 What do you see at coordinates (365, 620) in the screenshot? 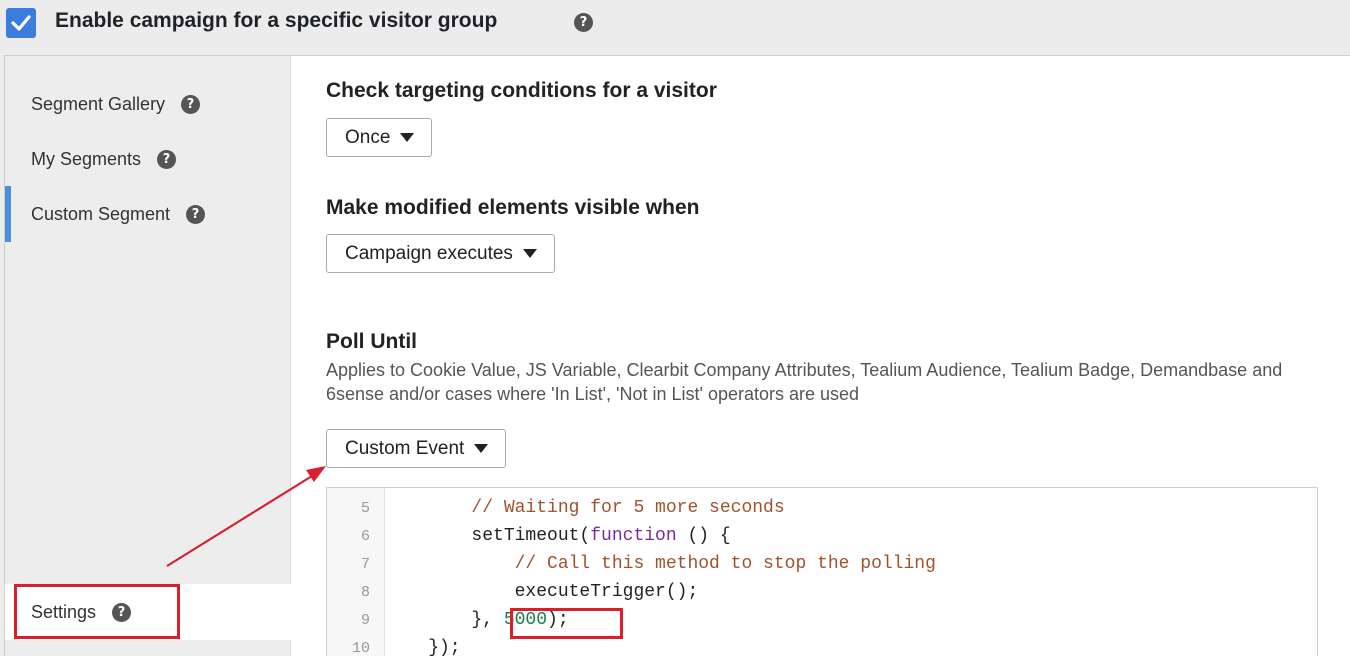
I see `line-number: 9` at bounding box center [365, 620].